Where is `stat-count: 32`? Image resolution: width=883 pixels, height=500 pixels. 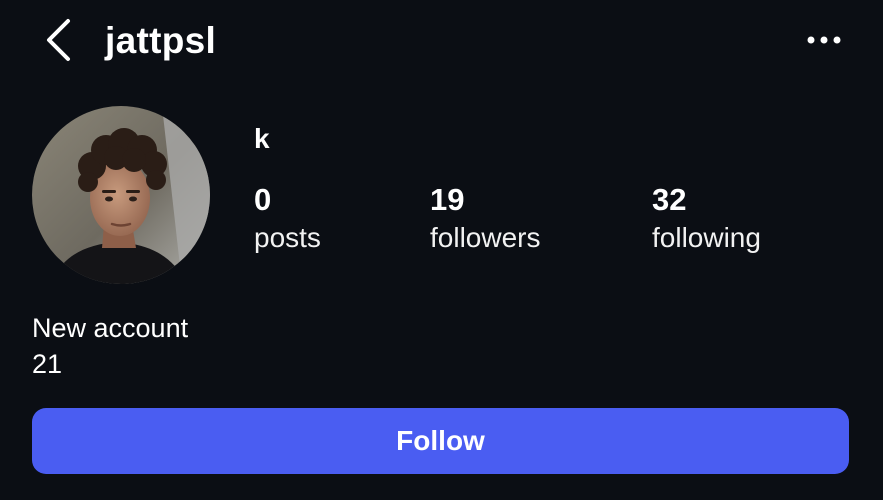 stat-count: 32 is located at coordinates (669, 199).